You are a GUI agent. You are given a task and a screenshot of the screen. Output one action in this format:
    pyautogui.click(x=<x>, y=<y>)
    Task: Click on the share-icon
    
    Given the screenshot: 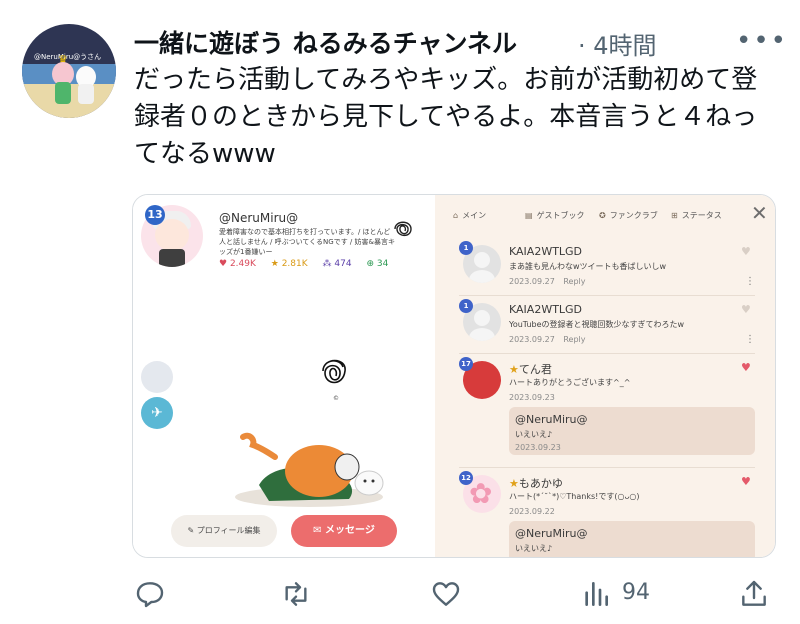 What is the action you would take?
    pyautogui.click(x=754, y=594)
    